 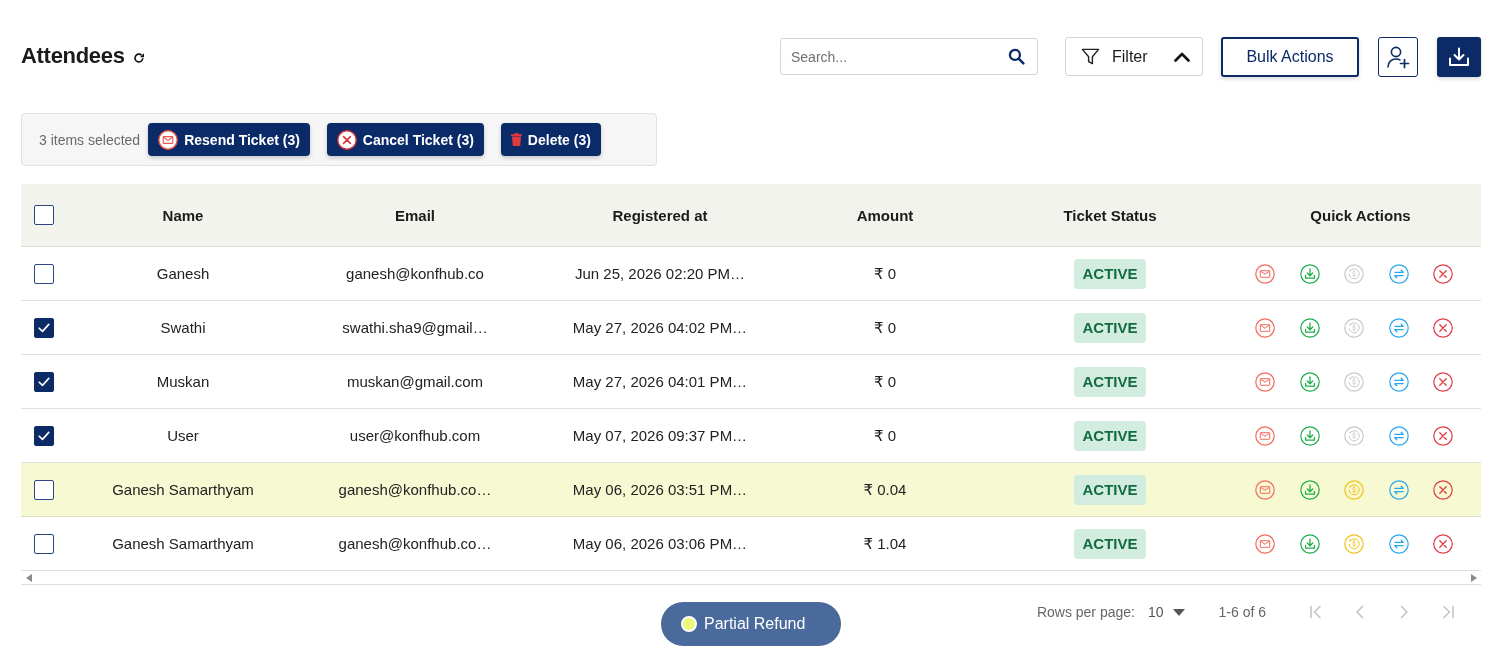 What do you see at coordinates (183, 381) in the screenshot?
I see `attendee-name: Muskan` at bounding box center [183, 381].